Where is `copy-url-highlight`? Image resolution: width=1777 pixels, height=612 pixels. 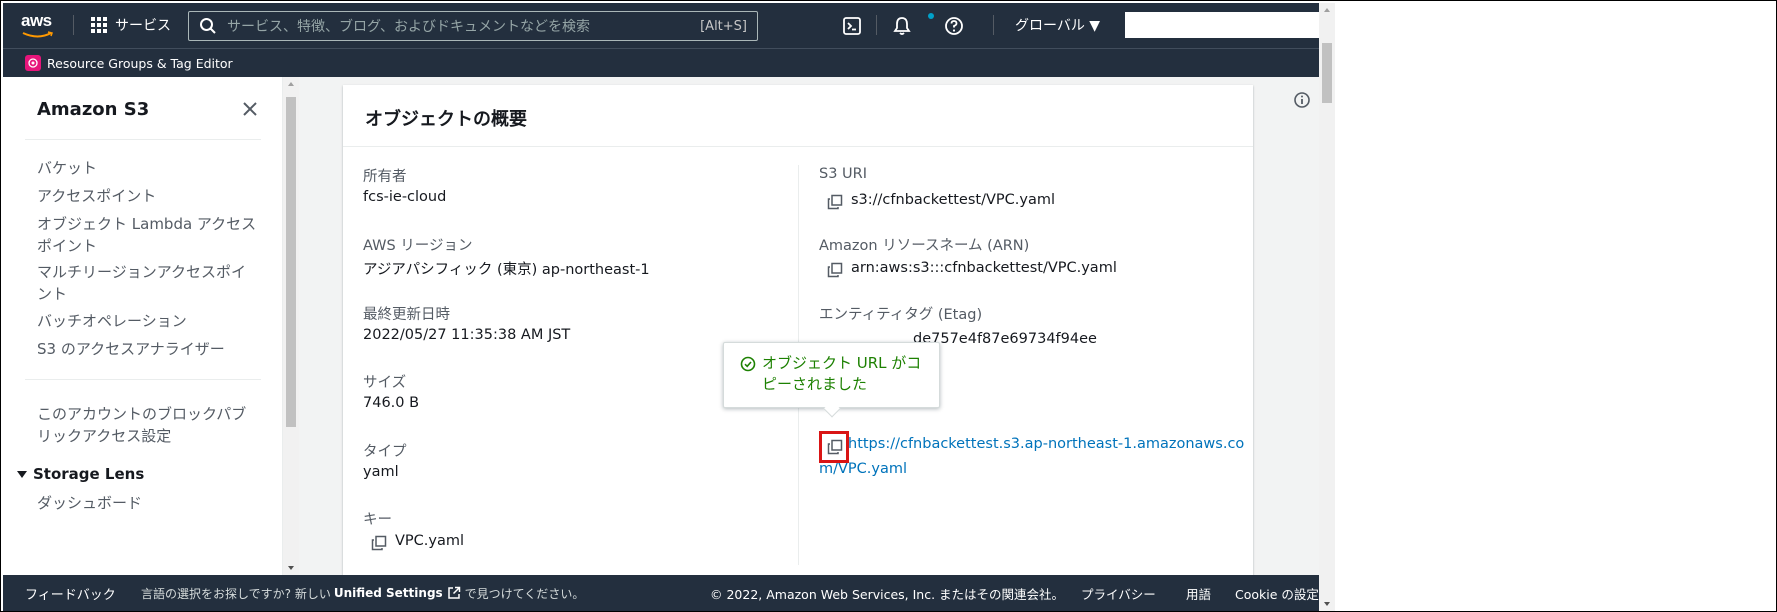 copy-url-highlight is located at coordinates (834, 447).